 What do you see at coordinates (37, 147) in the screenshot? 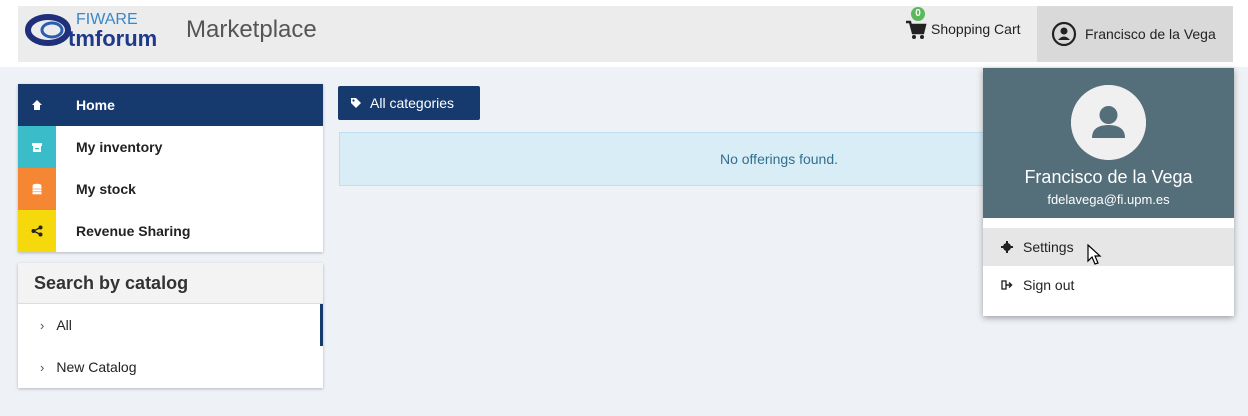
I see `archive-icon` at bounding box center [37, 147].